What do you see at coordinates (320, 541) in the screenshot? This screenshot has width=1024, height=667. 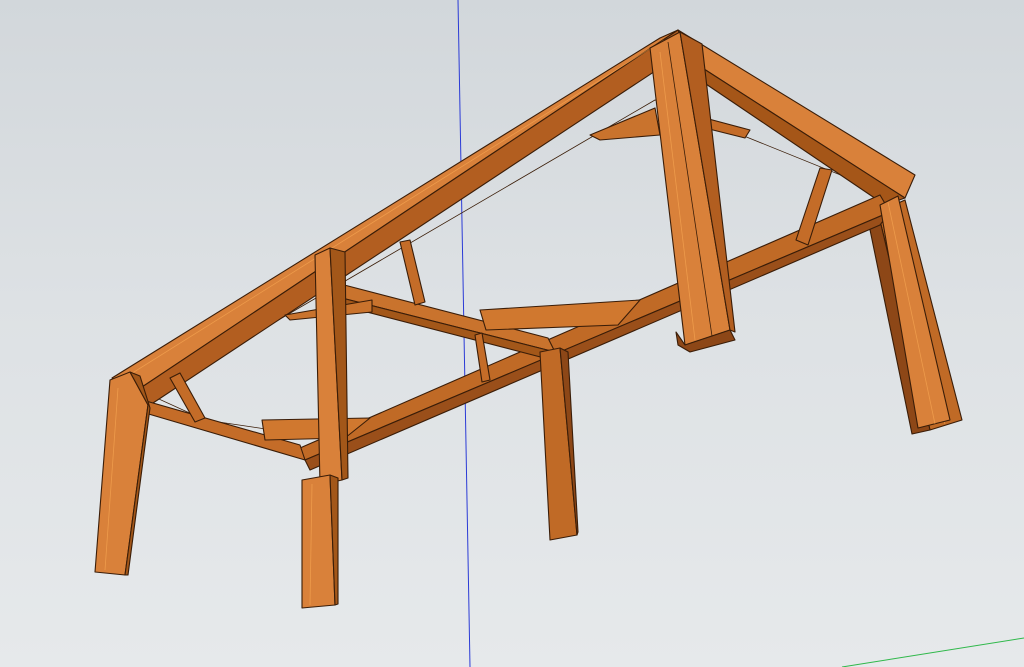 I see `table-leg-front-center` at bounding box center [320, 541].